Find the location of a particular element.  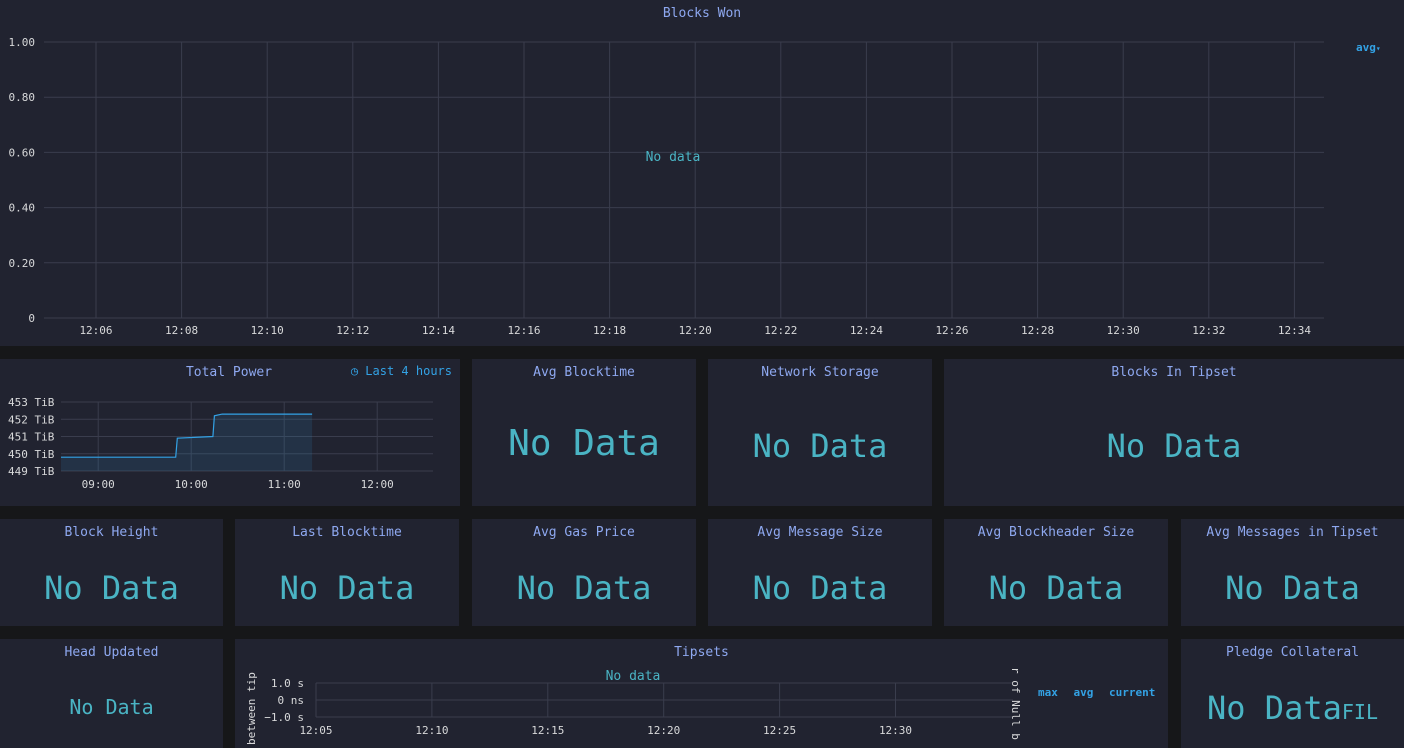

y-tick-label: 452 TiB is located at coordinates (31, 419).